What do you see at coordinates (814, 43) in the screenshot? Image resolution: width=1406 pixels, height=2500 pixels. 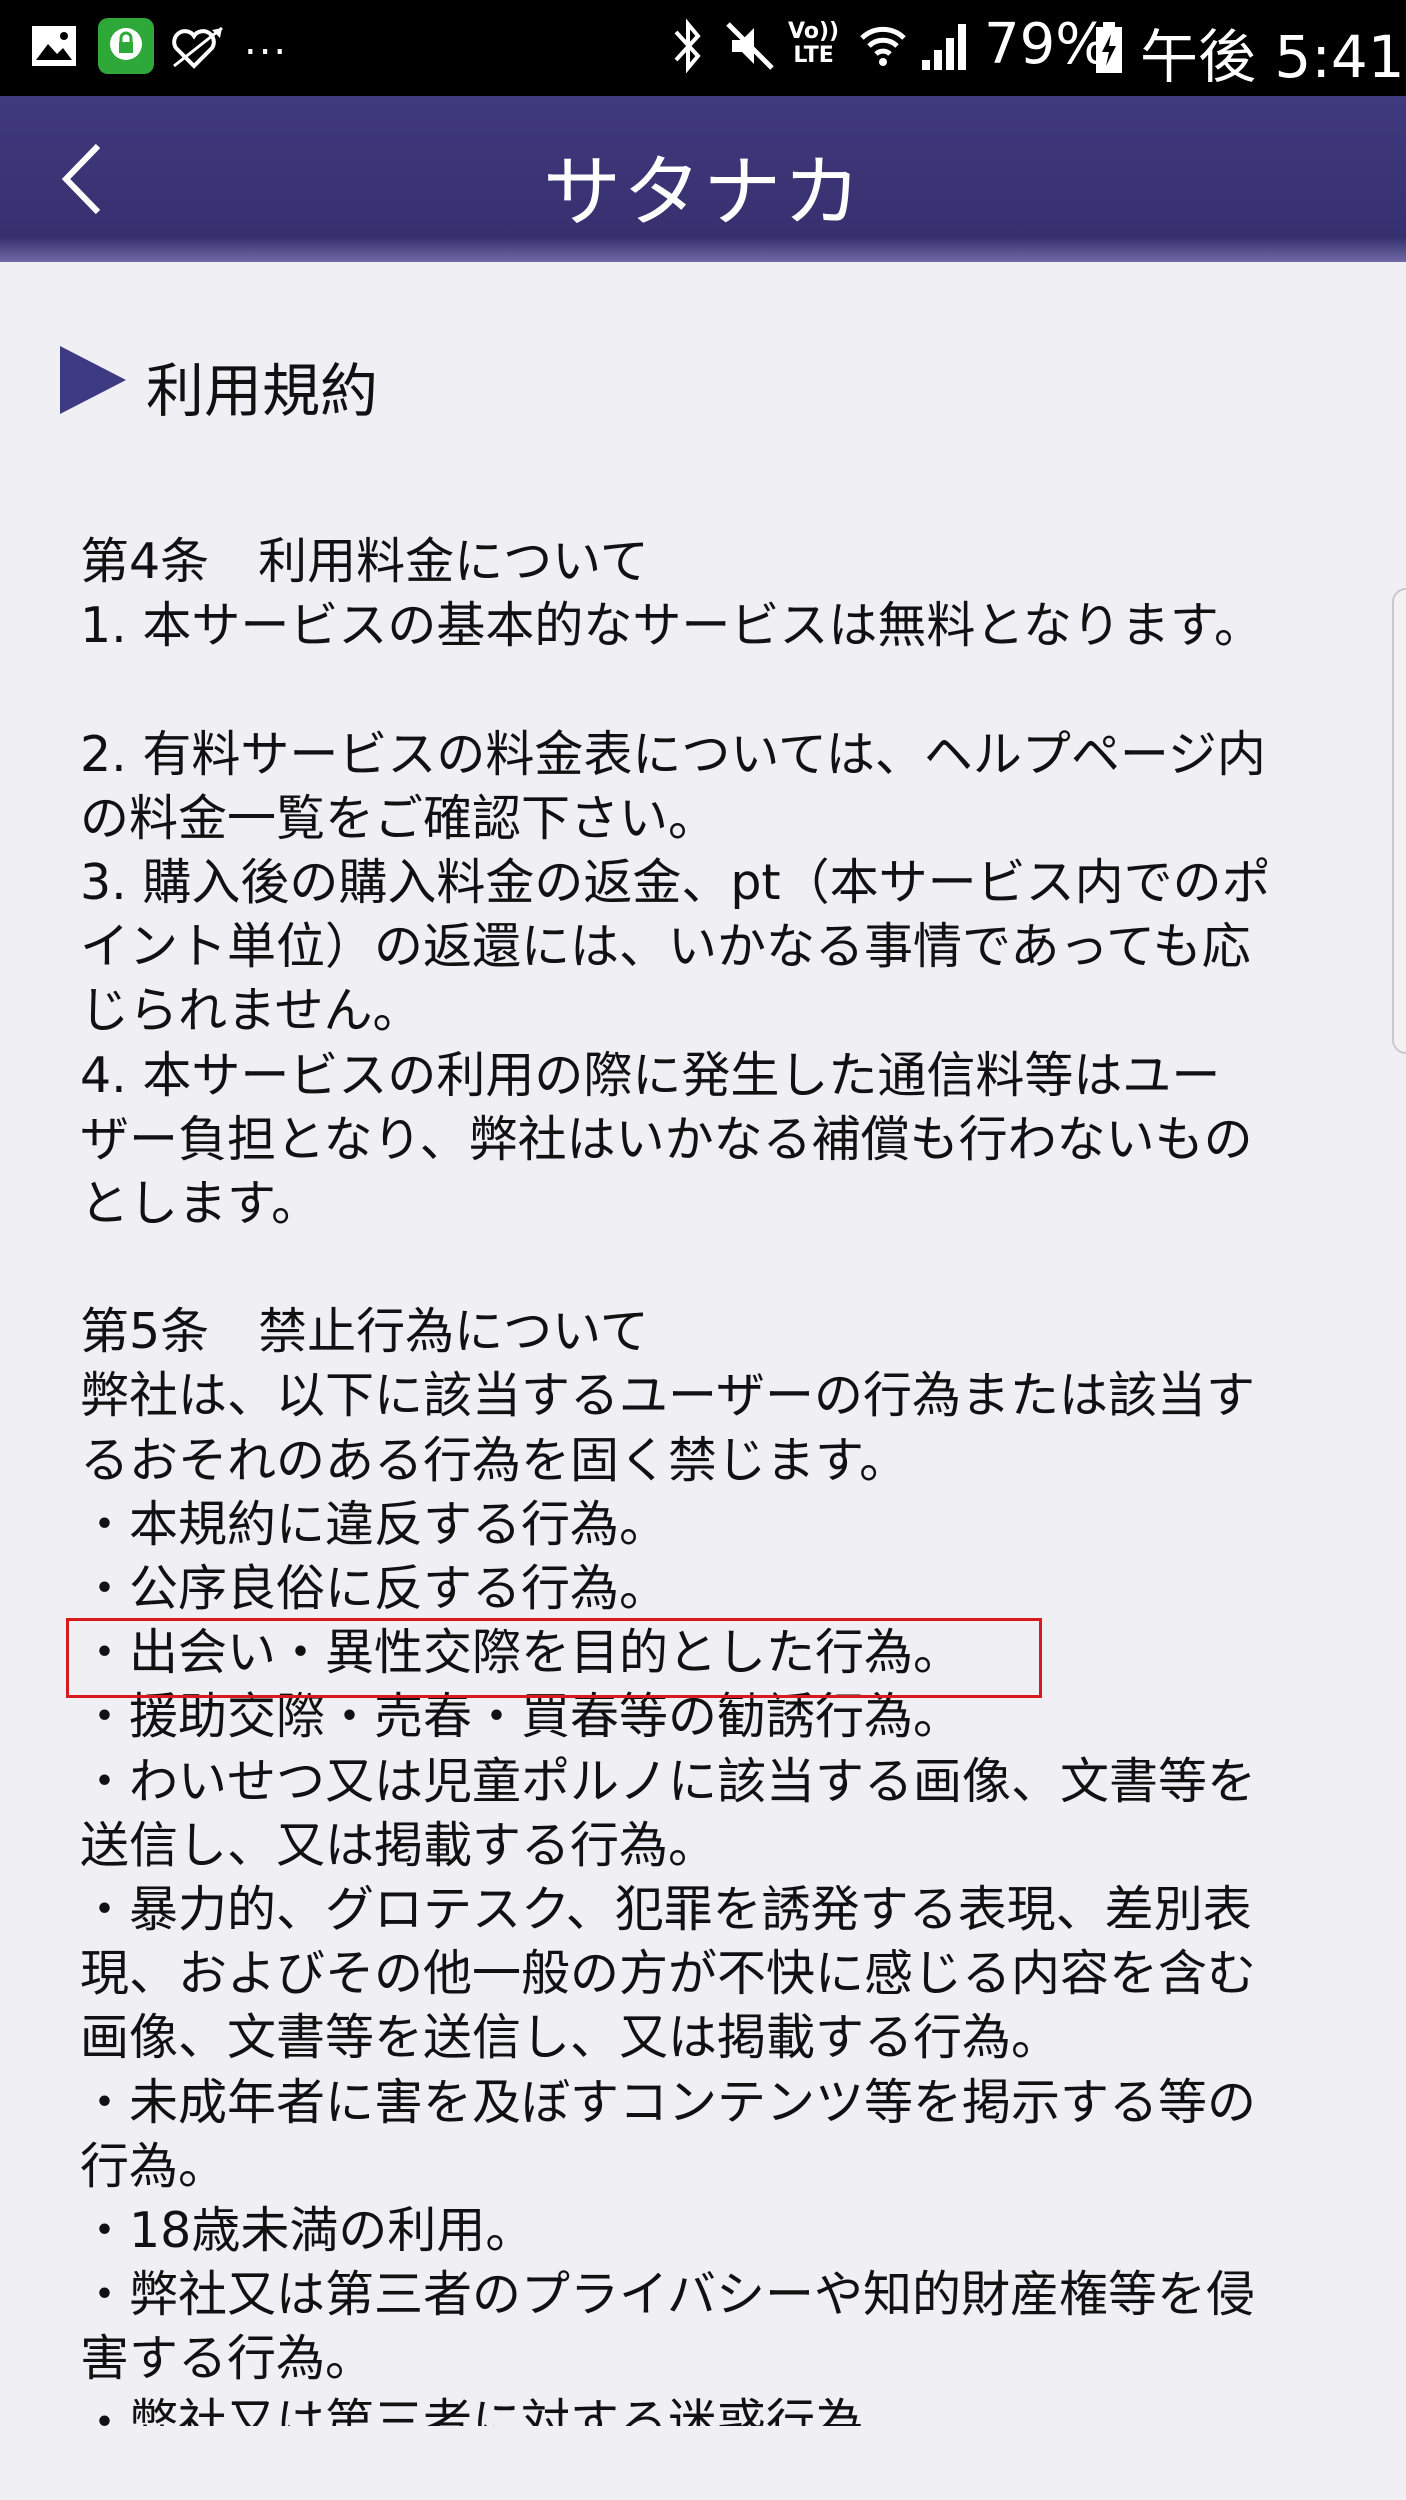 I see `volte-indicator: Vo)) LTE` at bounding box center [814, 43].